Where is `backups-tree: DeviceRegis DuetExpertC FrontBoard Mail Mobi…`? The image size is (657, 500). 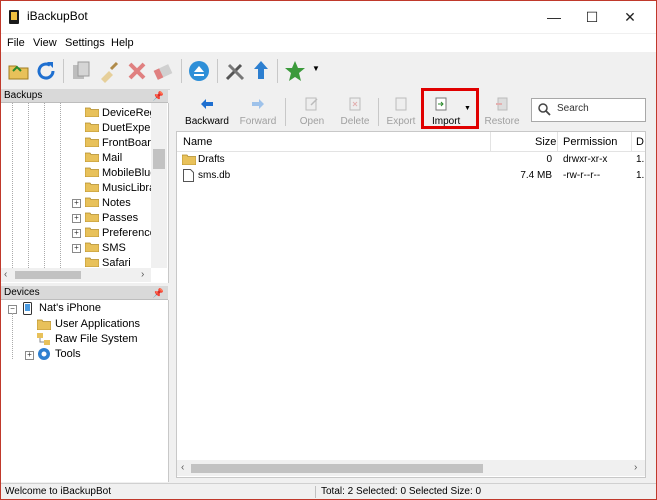
backups-tree: DeviceRegis DuetExpertC FrontBoard Mail Mobi… is located at coordinates (85, 193).